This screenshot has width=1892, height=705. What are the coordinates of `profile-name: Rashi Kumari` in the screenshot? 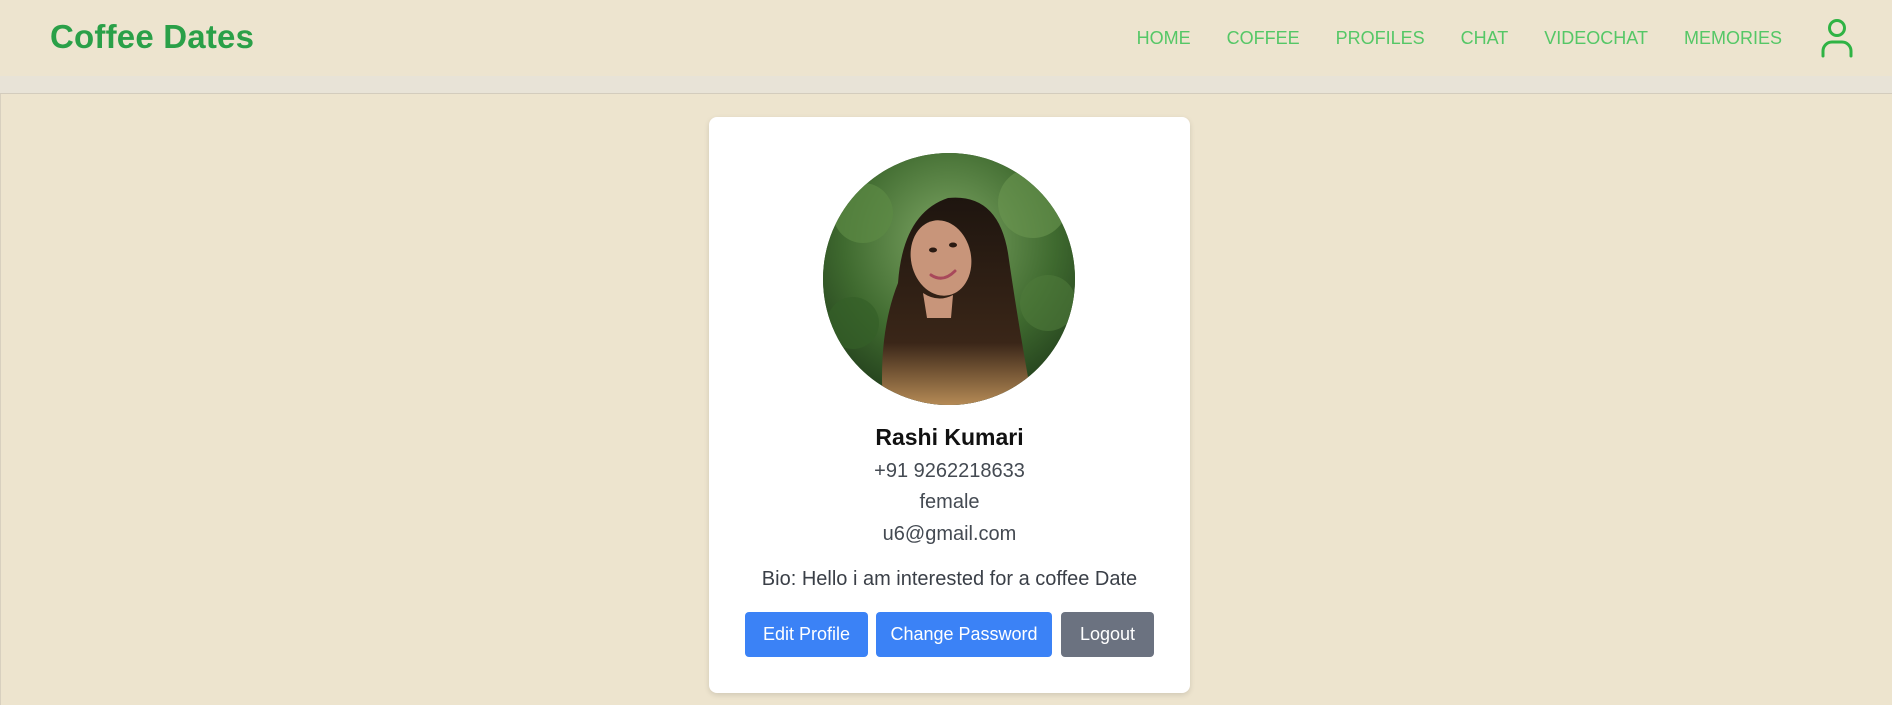 It's located at (949, 437).